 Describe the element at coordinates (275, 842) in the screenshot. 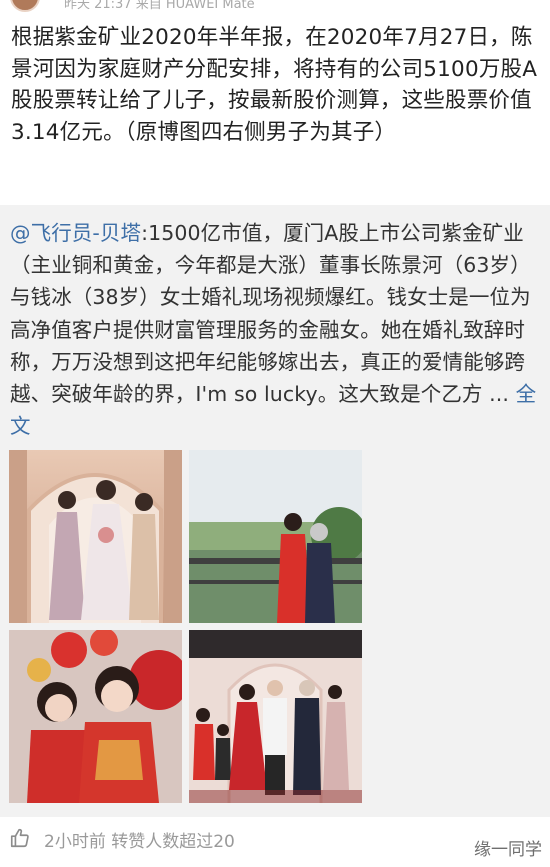

I see `post-footer: 2小时前 转赞人数超过20 缘一同学` at that location.